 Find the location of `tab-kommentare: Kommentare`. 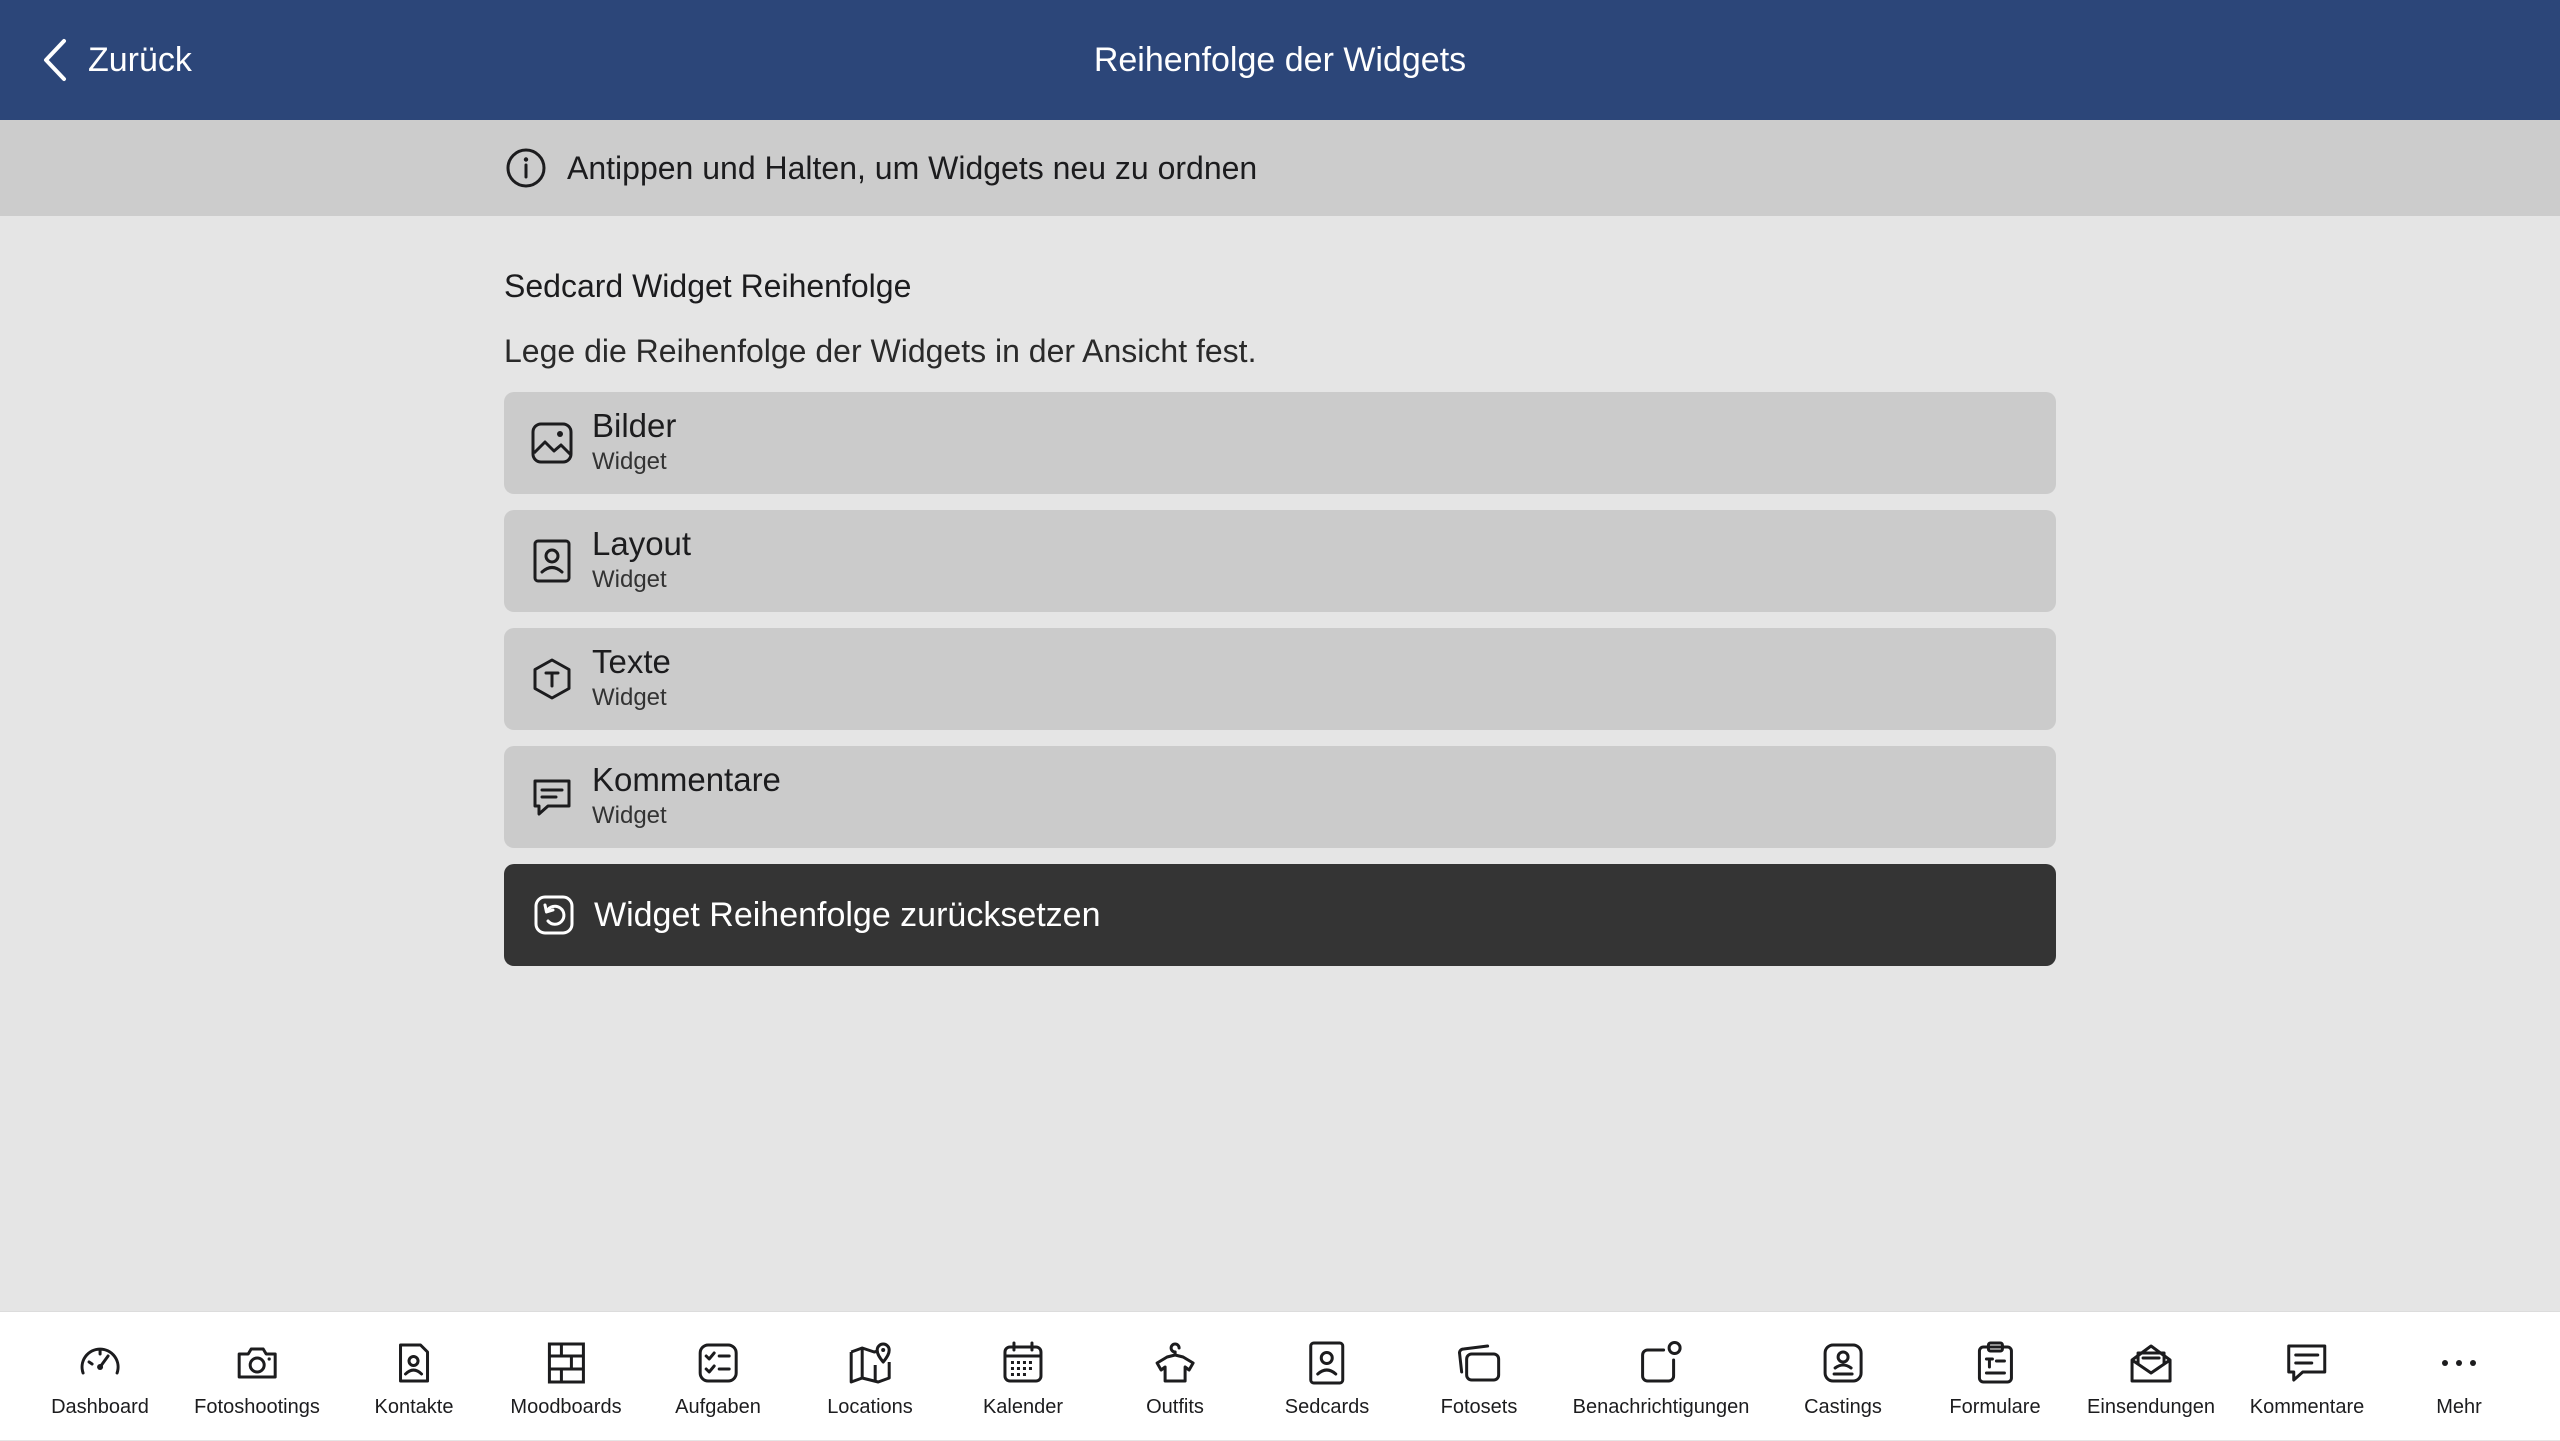

tab-kommentare: Kommentare is located at coordinates (2307, 1376).